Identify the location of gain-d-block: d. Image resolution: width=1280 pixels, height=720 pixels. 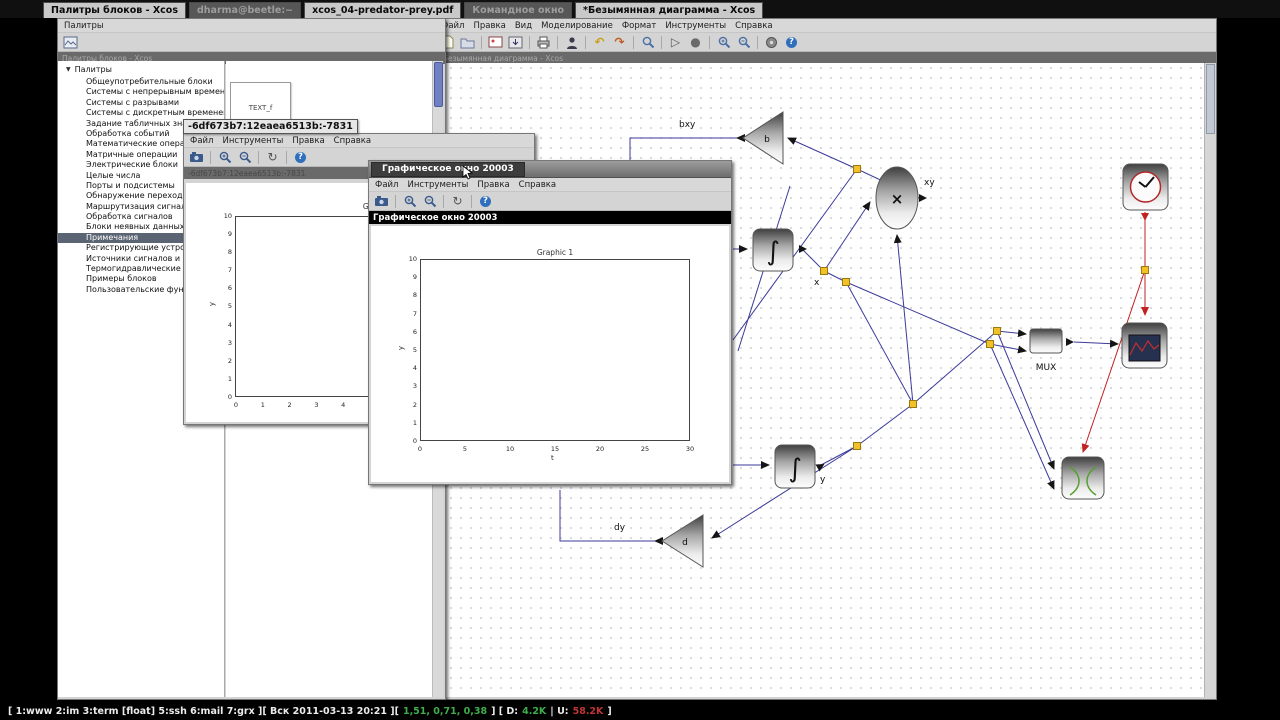
(682, 541).